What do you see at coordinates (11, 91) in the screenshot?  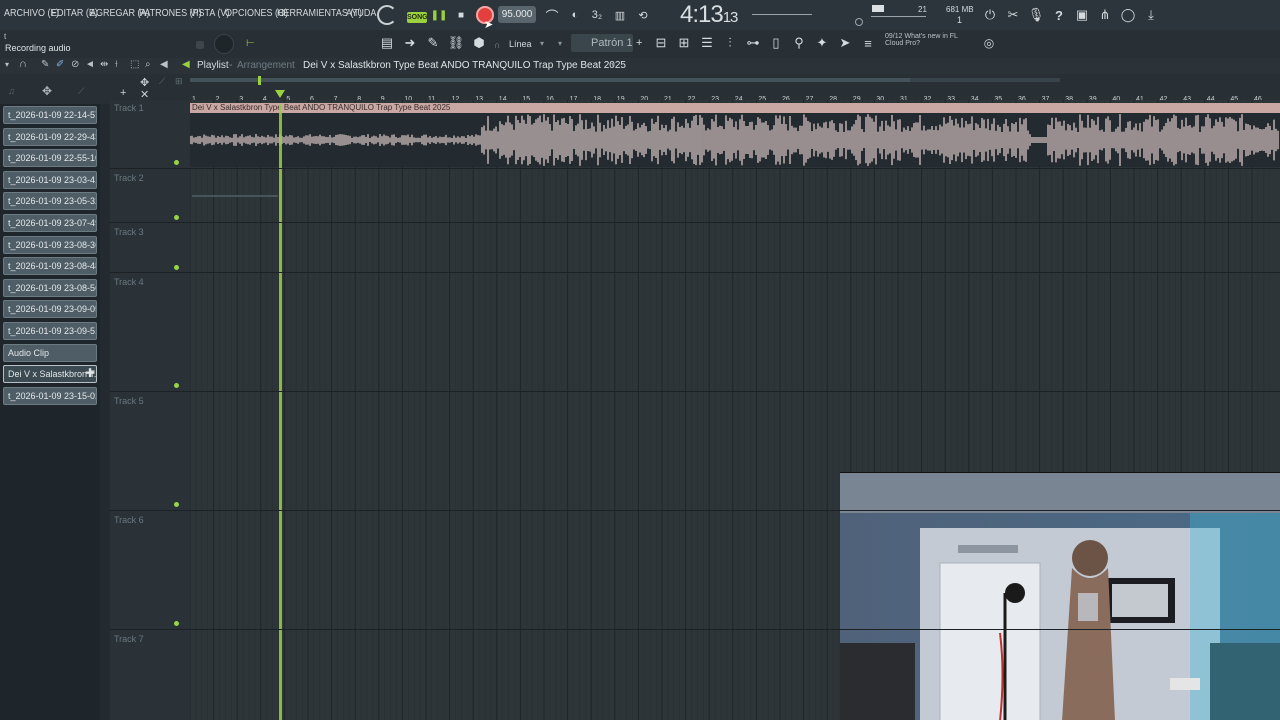 I see `browser-music-icon: ♫` at bounding box center [11, 91].